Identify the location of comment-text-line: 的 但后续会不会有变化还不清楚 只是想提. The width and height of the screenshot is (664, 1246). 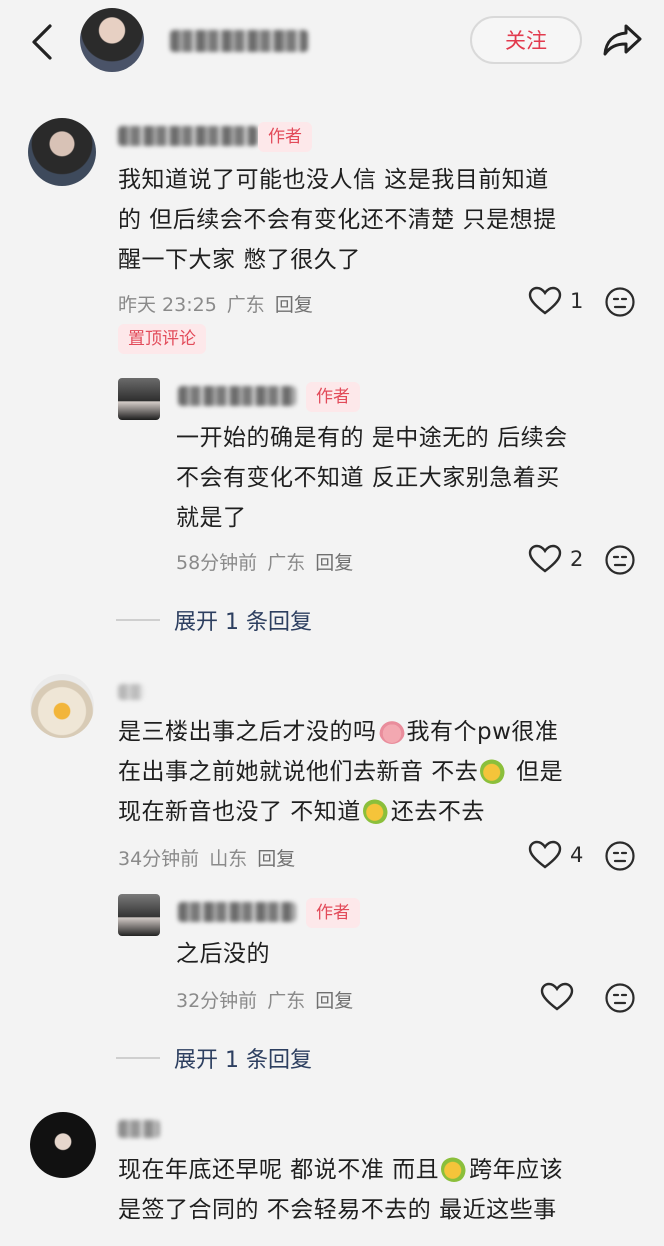
(337, 220).